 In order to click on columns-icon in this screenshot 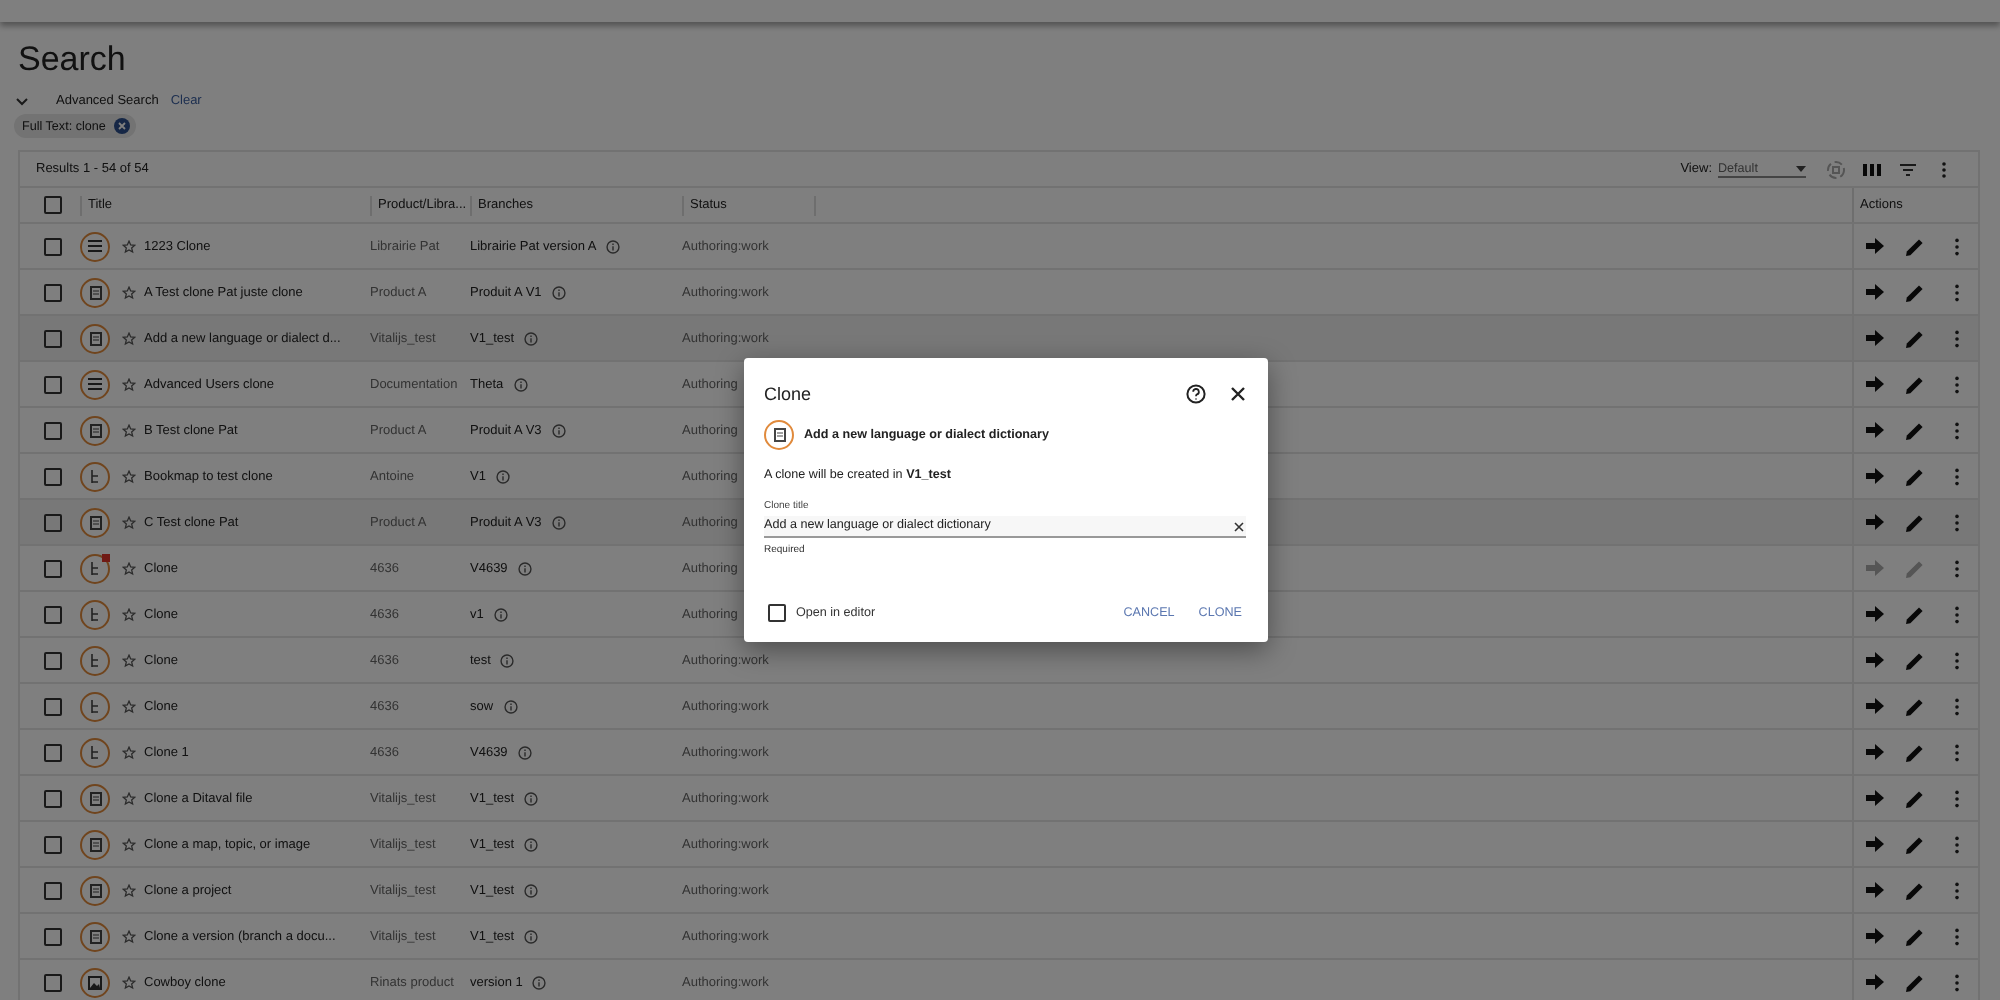, I will do `click(1872, 169)`.